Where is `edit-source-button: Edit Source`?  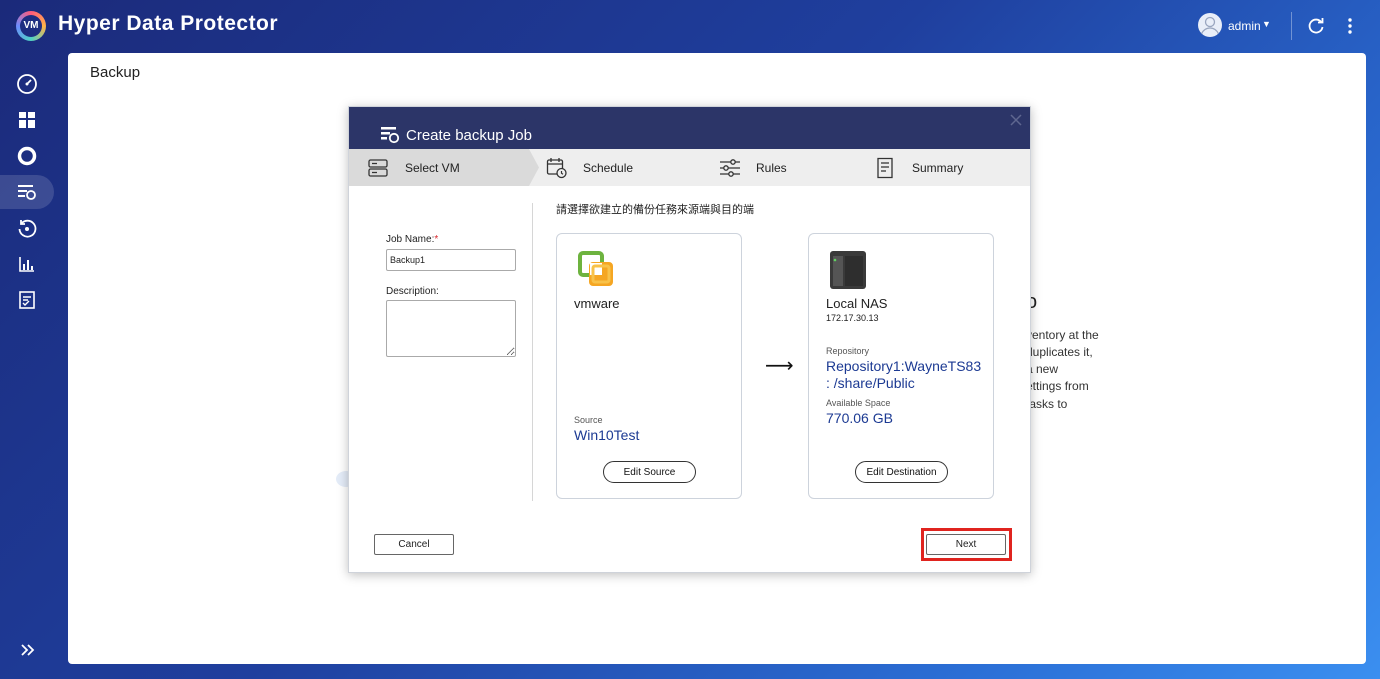 edit-source-button: Edit Source is located at coordinates (649, 472).